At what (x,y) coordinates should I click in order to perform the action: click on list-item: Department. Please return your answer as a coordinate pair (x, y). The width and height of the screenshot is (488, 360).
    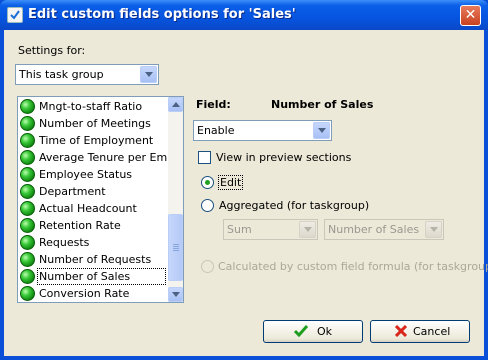
    Looking at the image, I should click on (93, 191).